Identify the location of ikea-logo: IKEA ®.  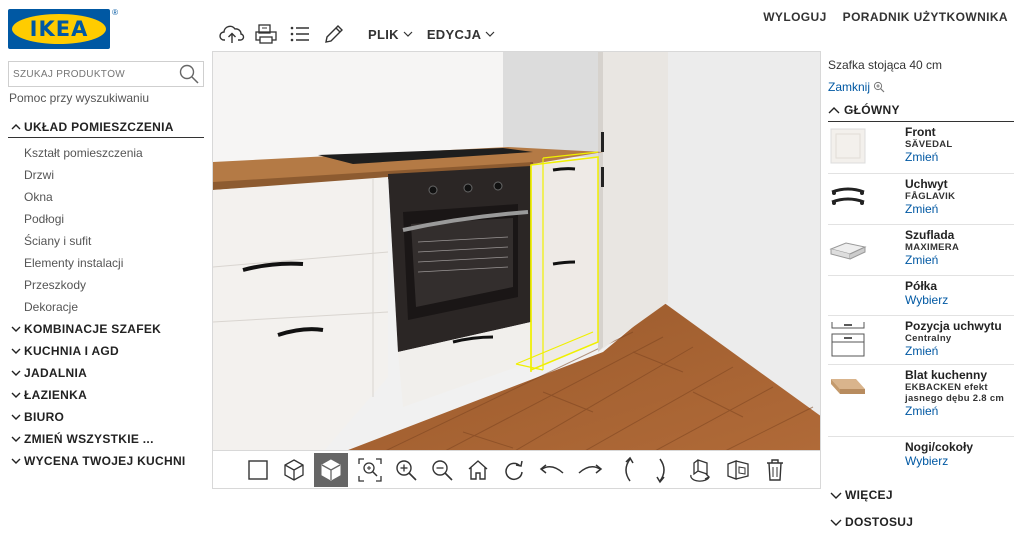
(63, 28).